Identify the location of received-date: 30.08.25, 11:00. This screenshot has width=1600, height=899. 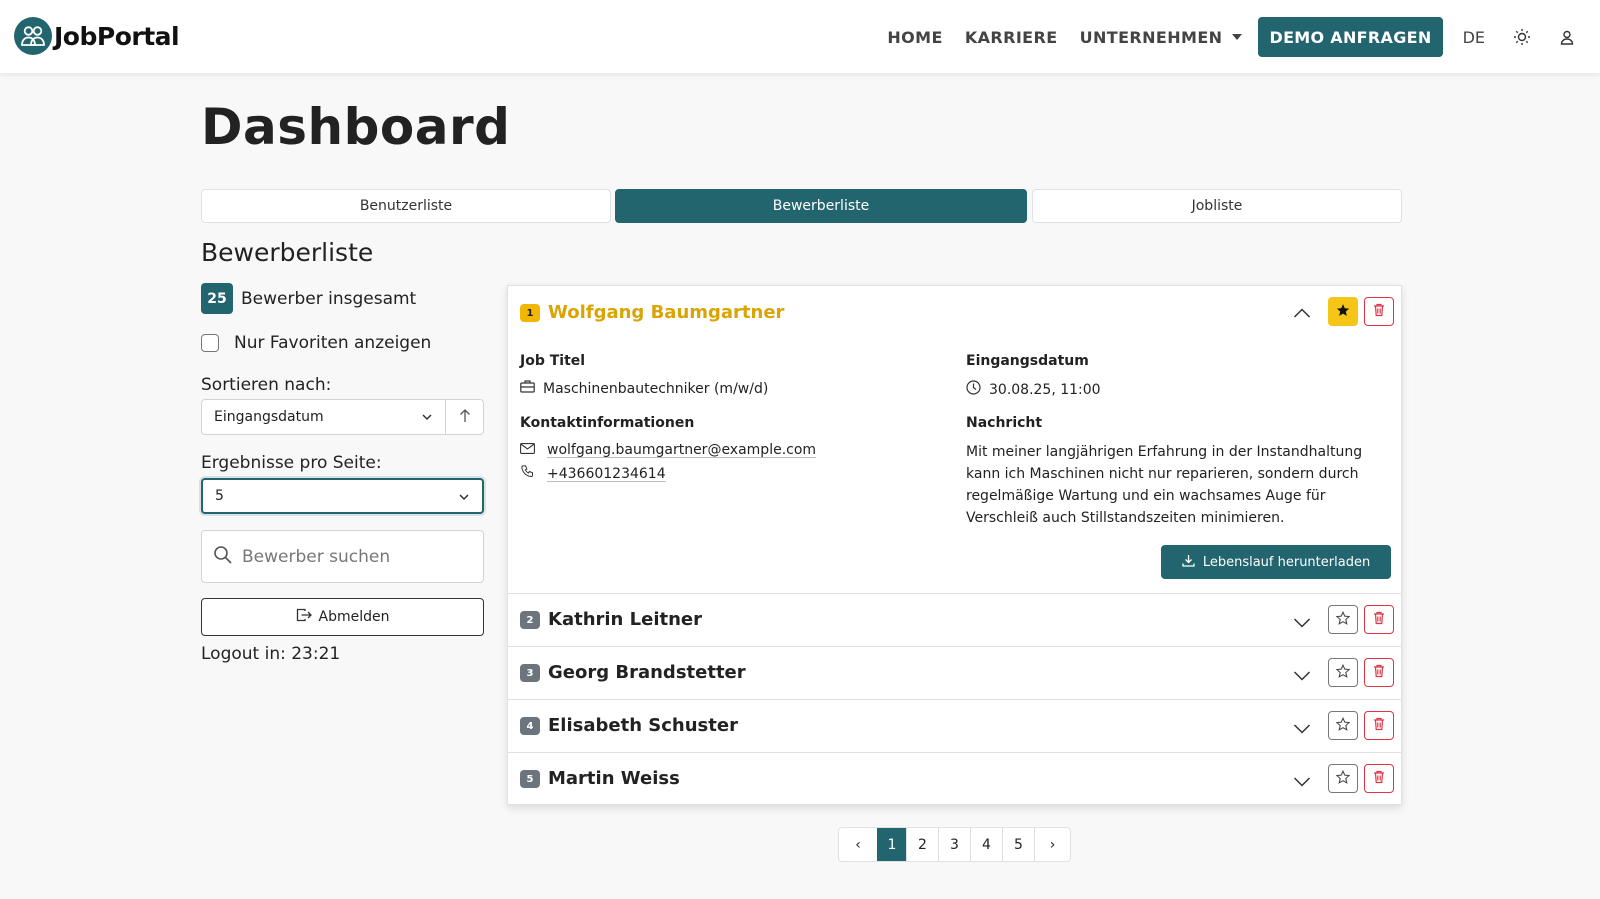
(1033, 389).